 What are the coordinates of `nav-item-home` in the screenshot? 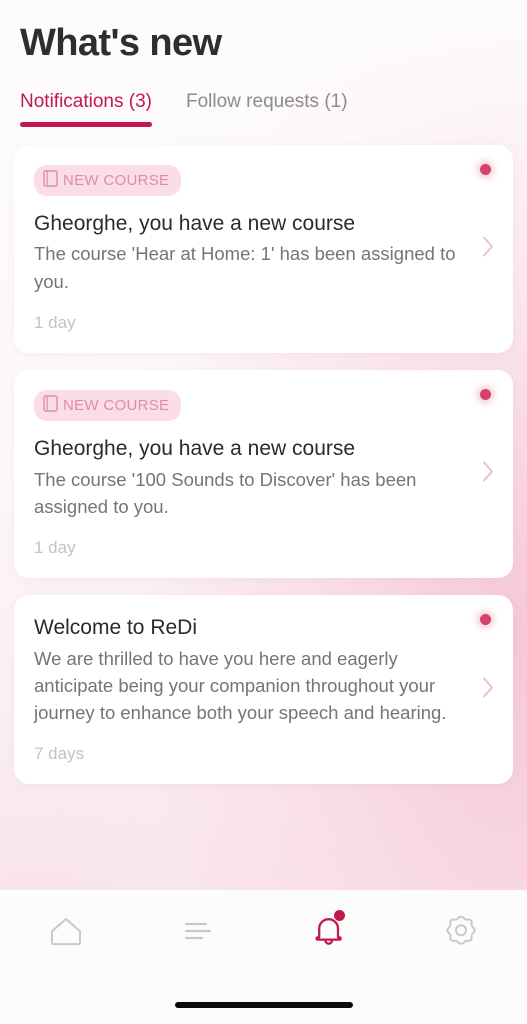 It's located at (66, 932).